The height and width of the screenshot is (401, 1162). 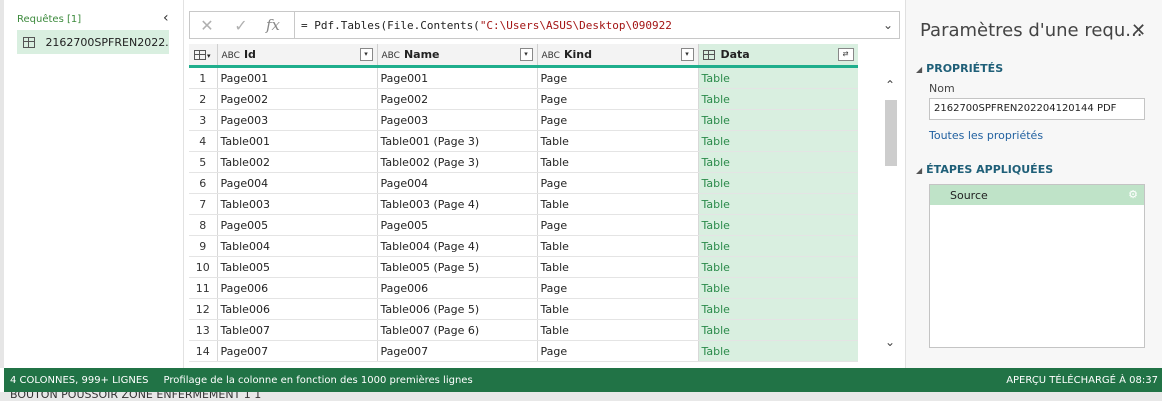 What do you see at coordinates (297, 183) in the screenshot?
I see `cell-id: Page004` at bounding box center [297, 183].